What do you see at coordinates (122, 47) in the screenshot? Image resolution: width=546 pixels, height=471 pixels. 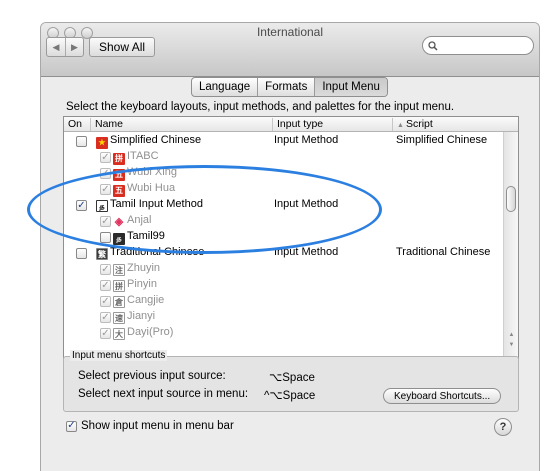 I see `show-all-button: Show All` at bounding box center [122, 47].